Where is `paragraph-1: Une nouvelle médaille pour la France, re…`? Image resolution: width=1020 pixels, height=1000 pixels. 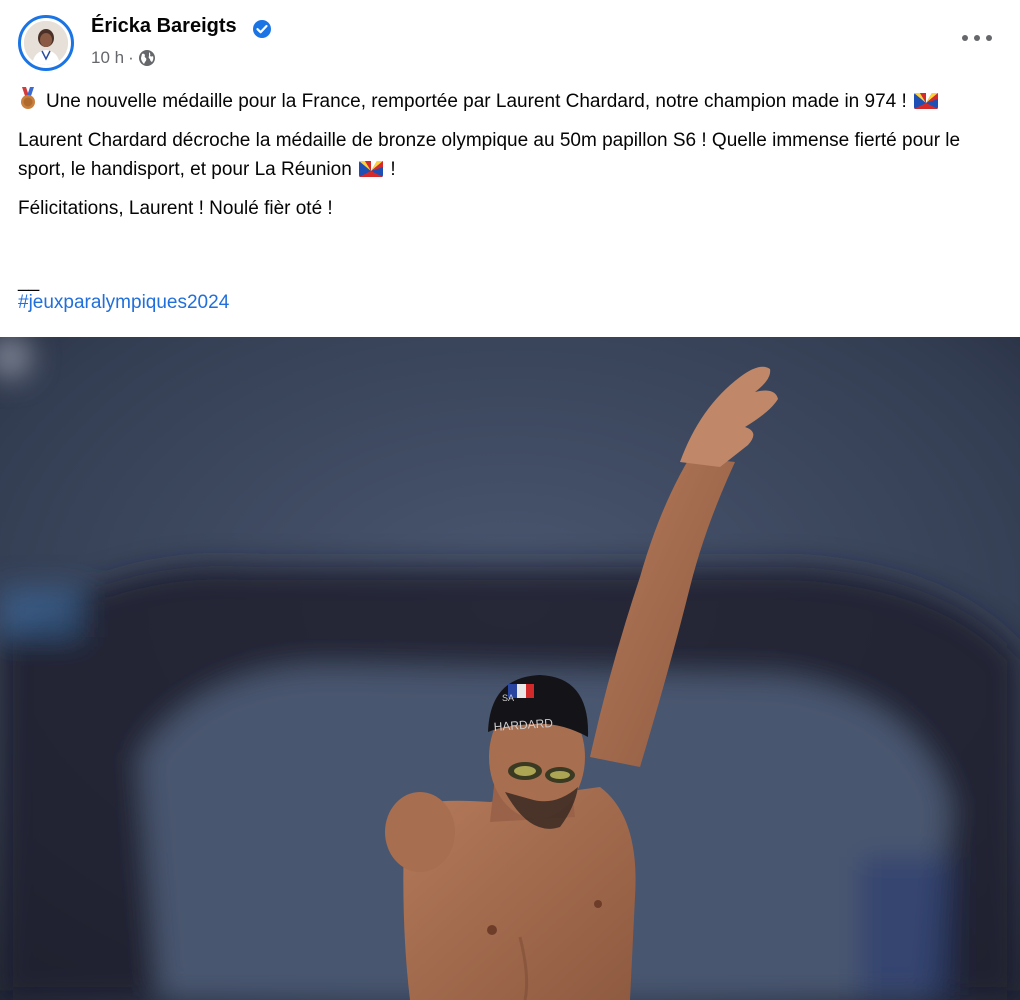 paragraph-1: Une nouvelle médaille pour la France, re… is located at coordinates (513, 101).